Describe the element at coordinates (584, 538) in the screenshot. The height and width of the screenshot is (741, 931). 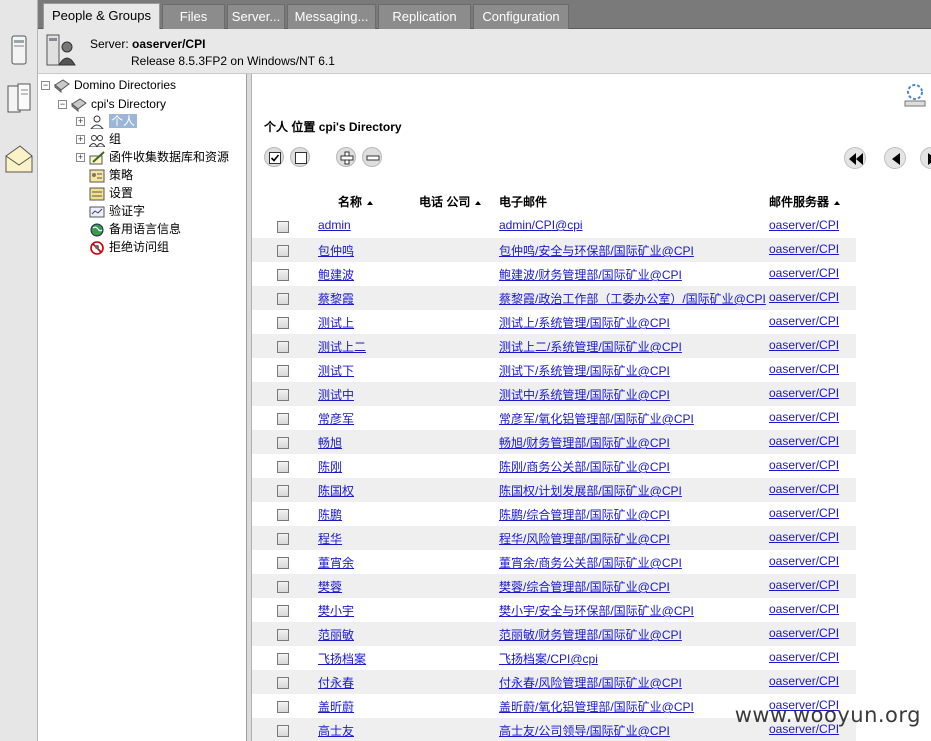
I see `email-link: 程华/风险管理部/国际矿业@CPI` at that location.